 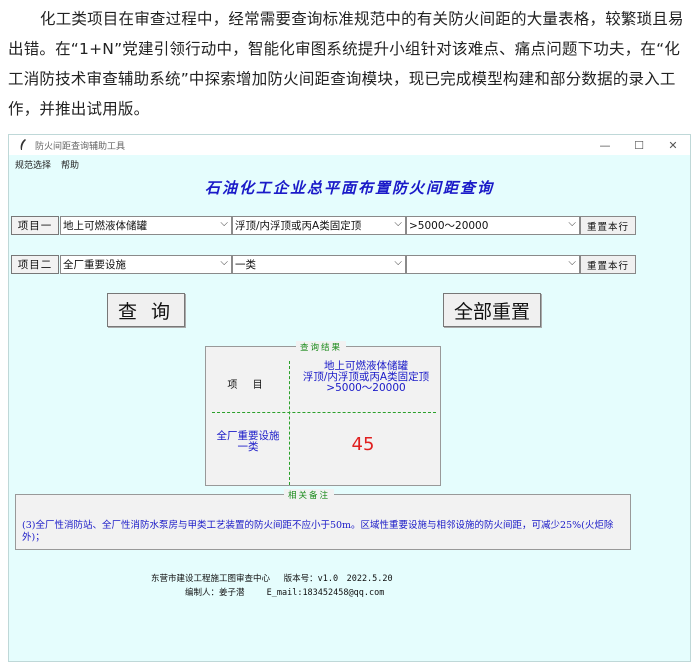 What do you see at coordinates (80, 146) in the screenshot?
I see `window-title: 防火间距查询辅助工具` at bounding box center [80, 146].